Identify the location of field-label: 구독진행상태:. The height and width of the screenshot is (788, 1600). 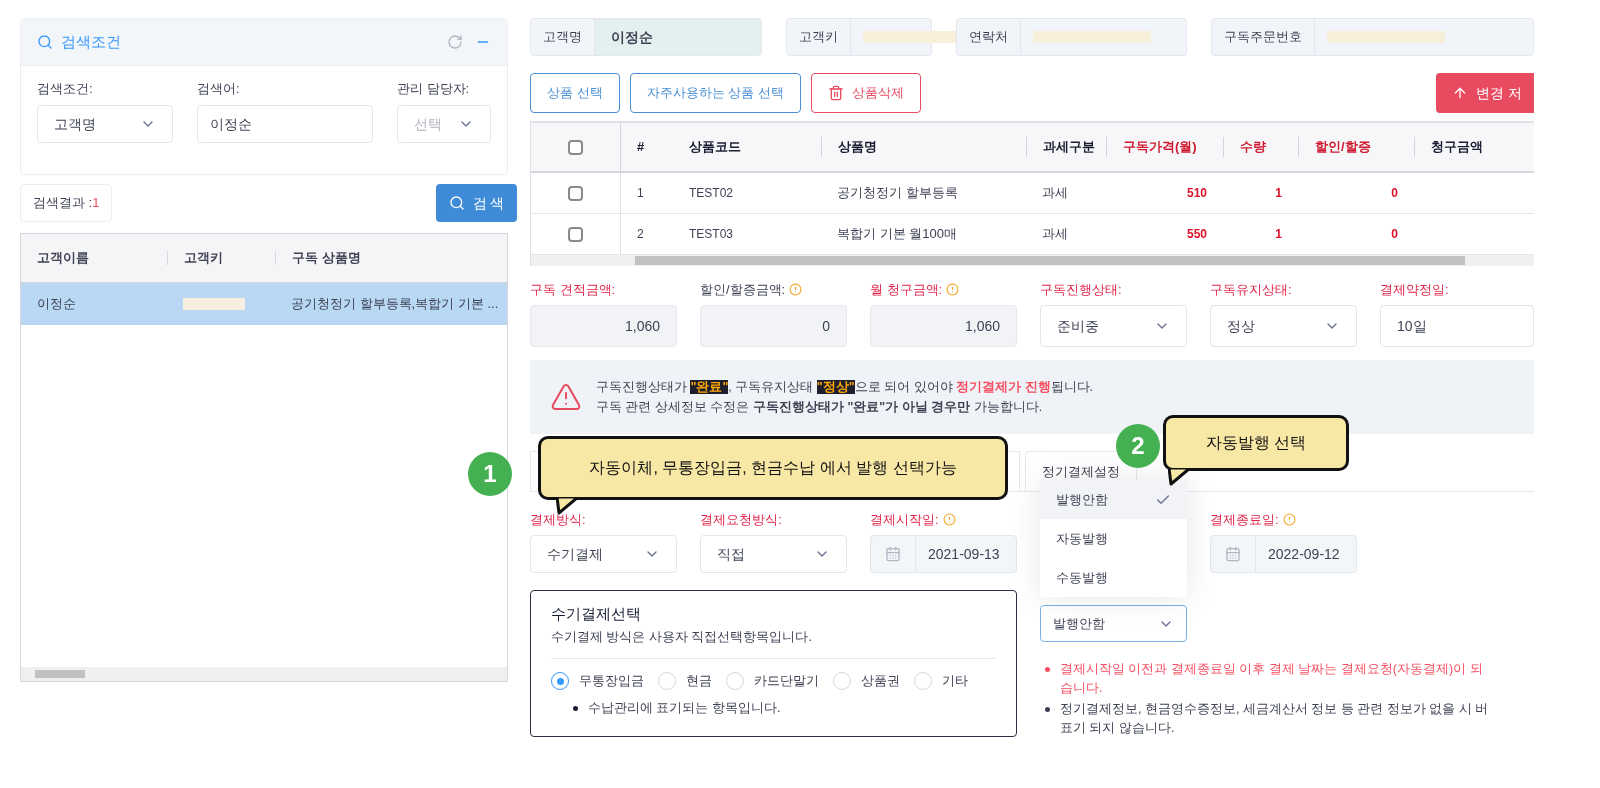
(1081, 289).